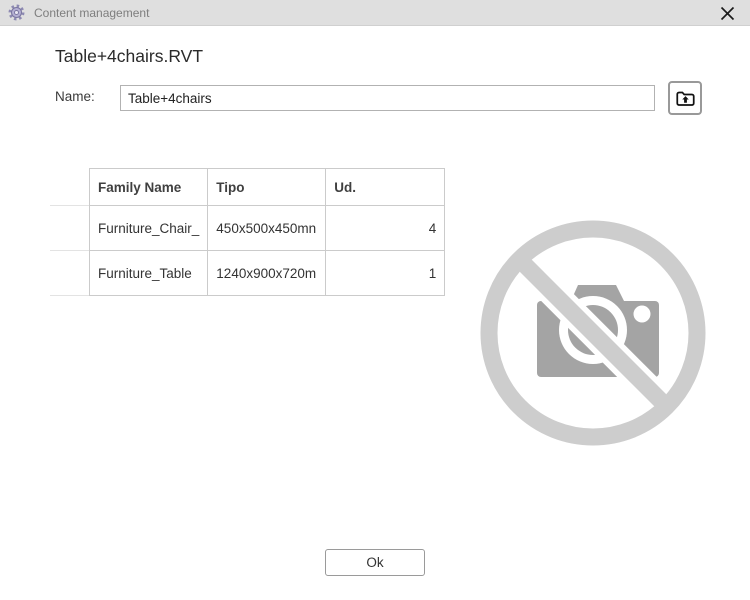  Describe the element at coordinates (148, 228) in the screenshot. I see `cell-family-name: Furniture_Chair_` at that location.